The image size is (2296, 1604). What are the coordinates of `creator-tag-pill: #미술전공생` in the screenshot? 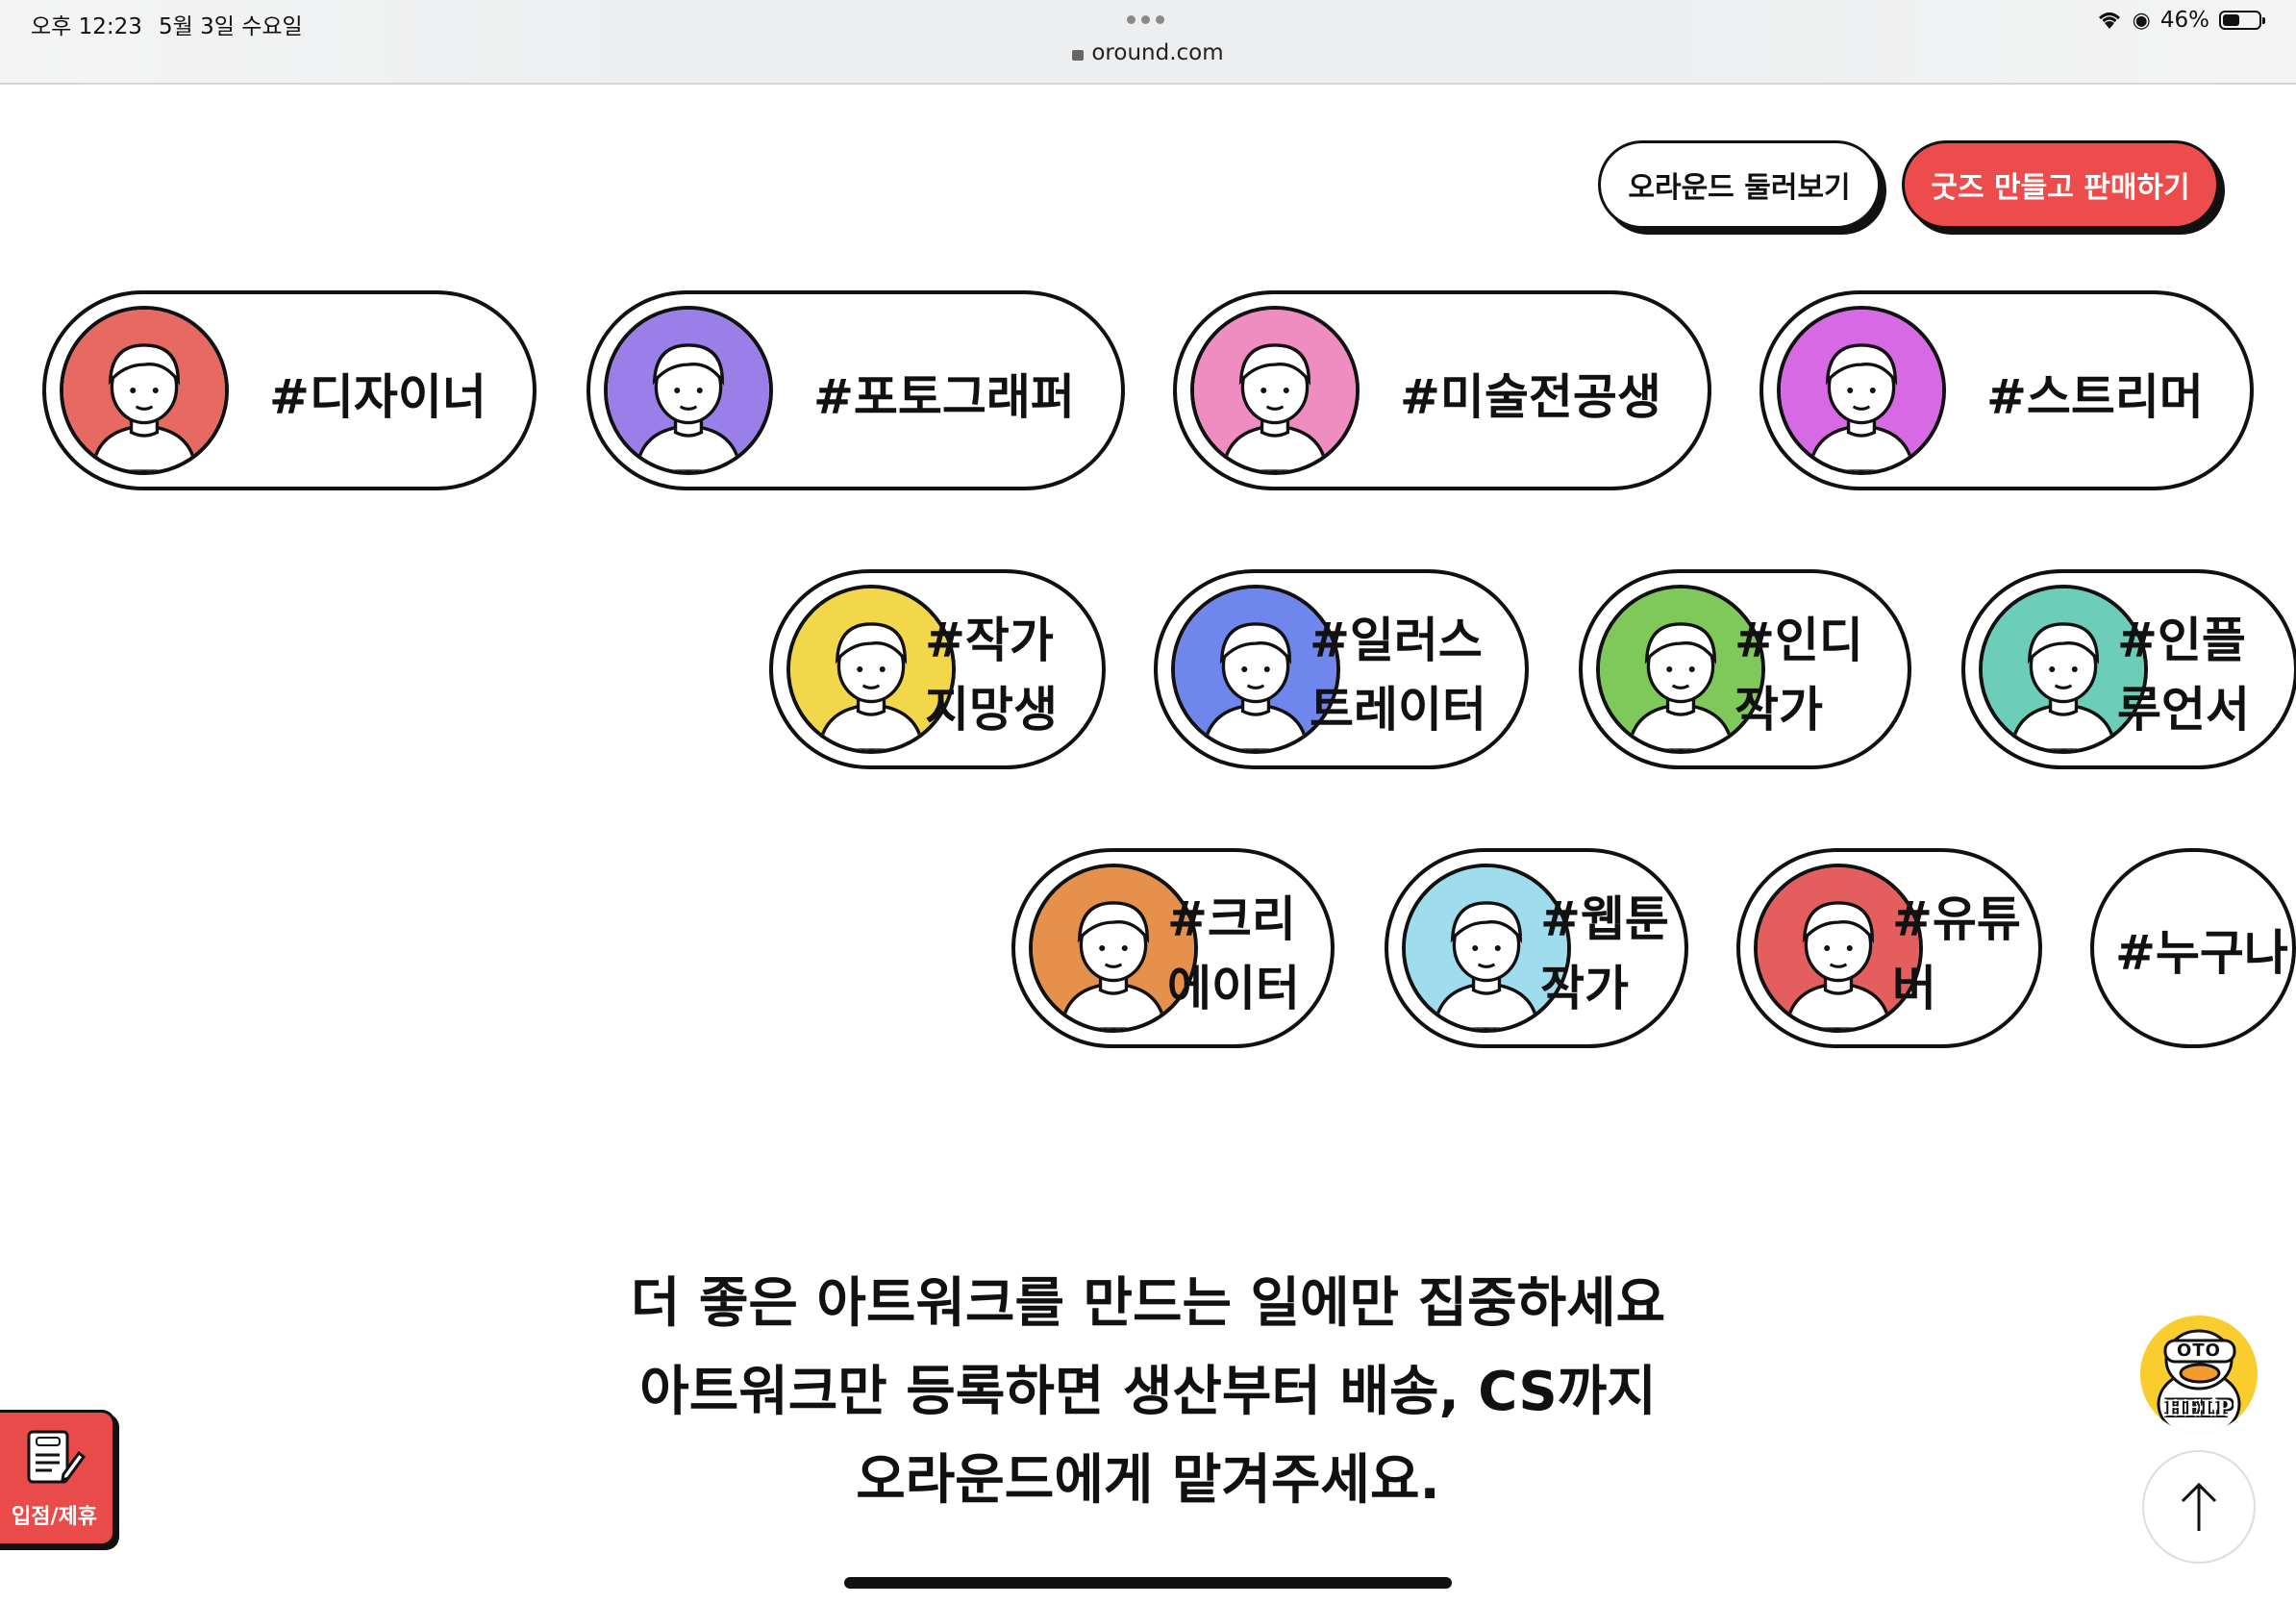 It's located at (1442, 390).